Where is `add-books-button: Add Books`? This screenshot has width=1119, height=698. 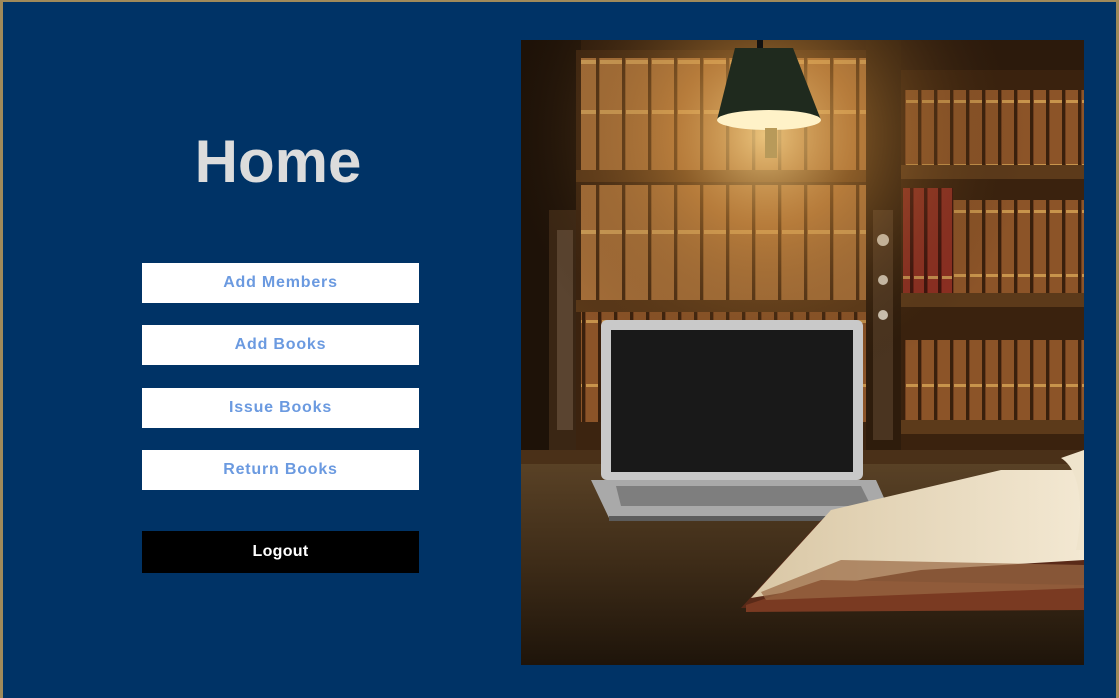 add-books-button: Add Books is located at coordinates (280, 345).